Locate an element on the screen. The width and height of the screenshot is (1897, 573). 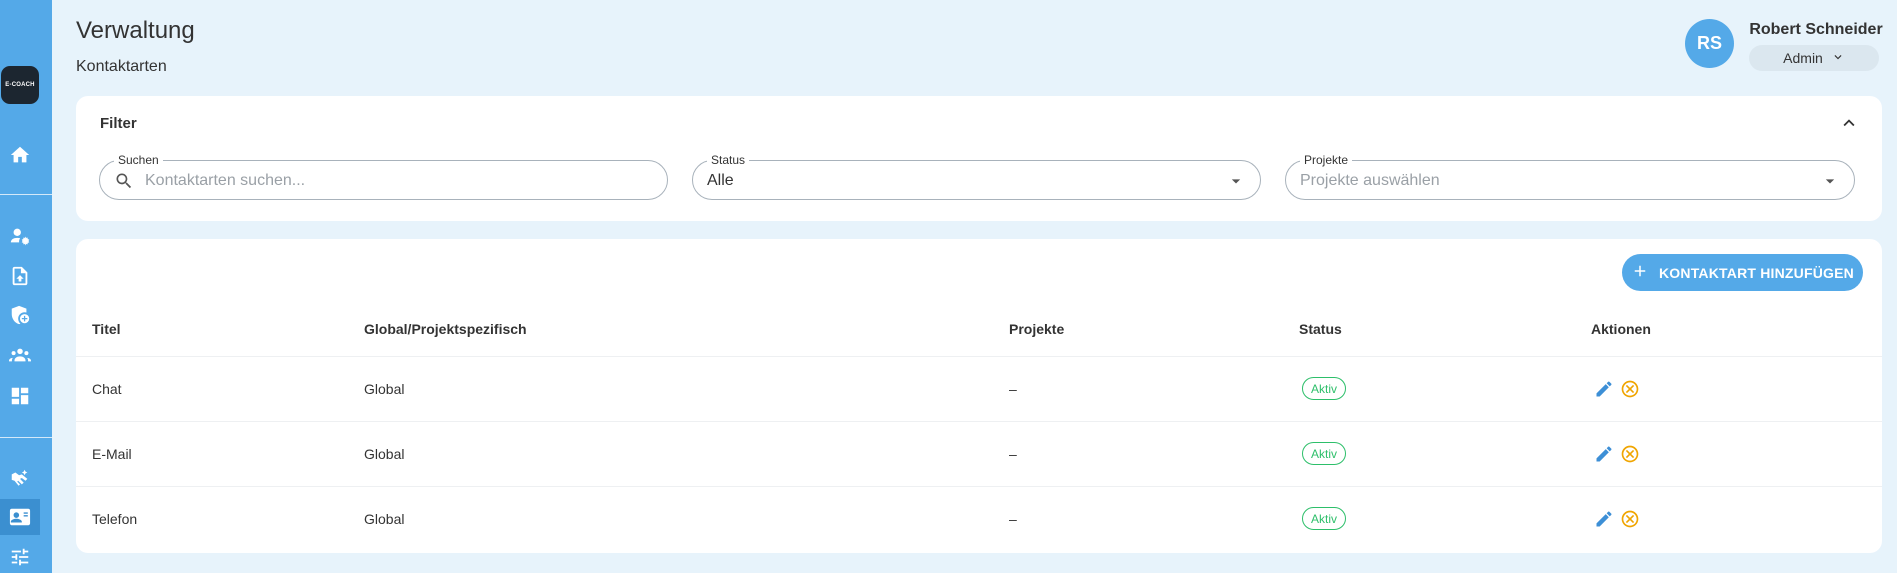
avatar: RS is located at coordinates (1709, 43).